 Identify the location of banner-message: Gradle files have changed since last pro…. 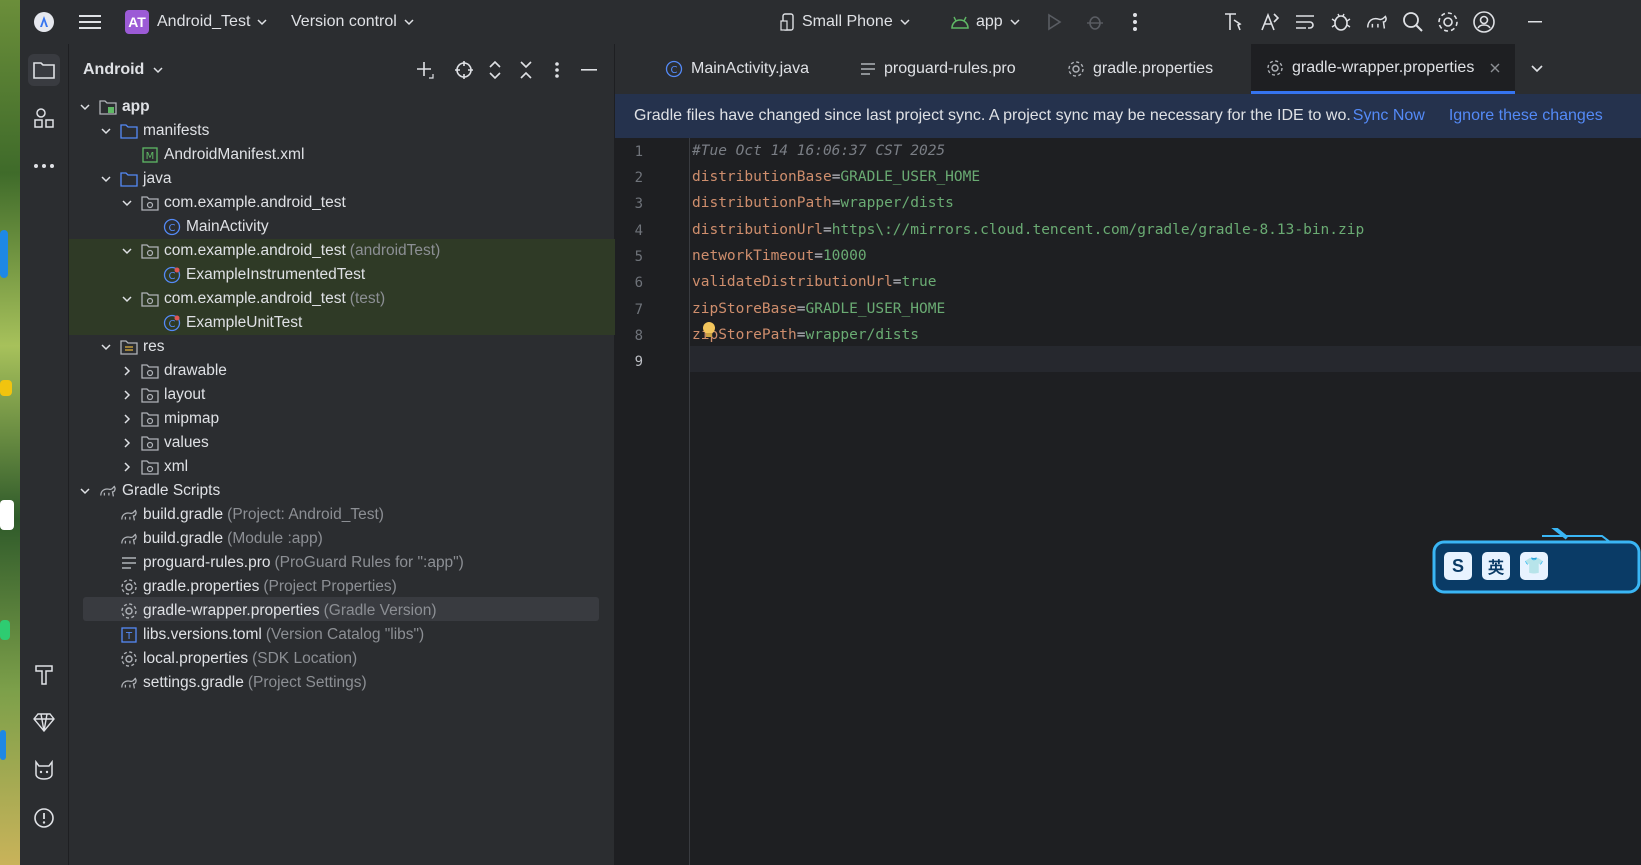
(992, 115).